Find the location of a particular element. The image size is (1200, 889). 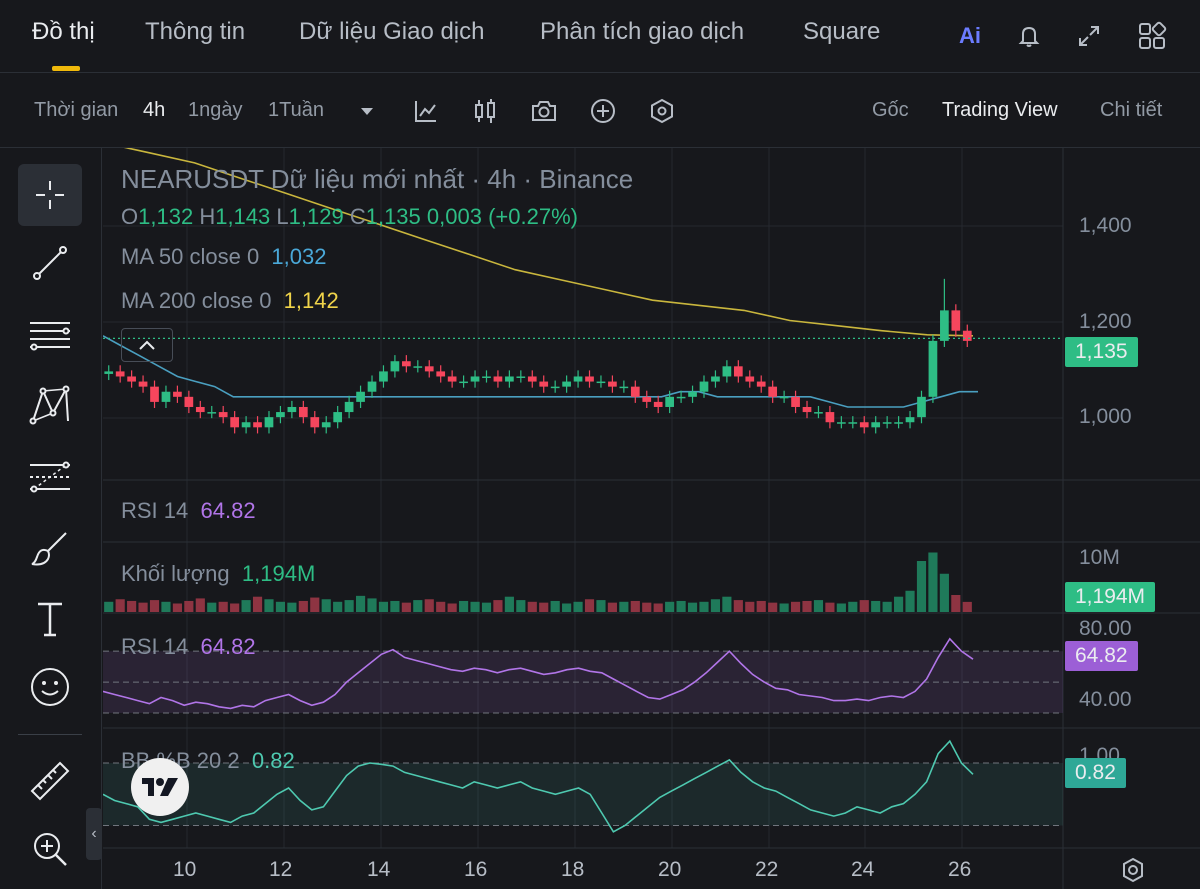

ai-icon-label: Ai is located at coordinates (970, 35).